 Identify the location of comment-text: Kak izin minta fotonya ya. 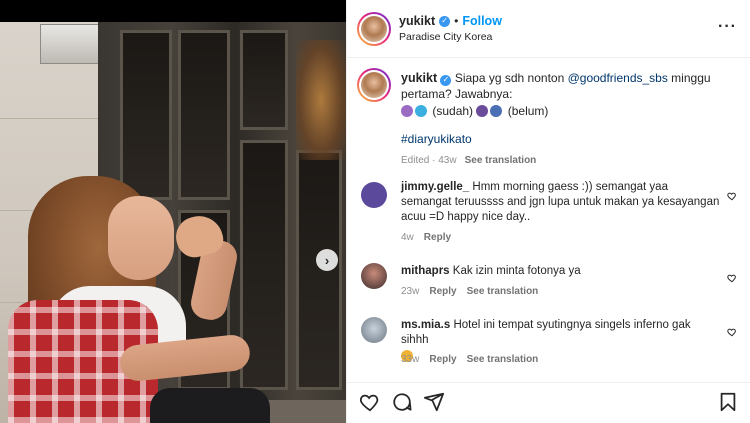
(516, 271).